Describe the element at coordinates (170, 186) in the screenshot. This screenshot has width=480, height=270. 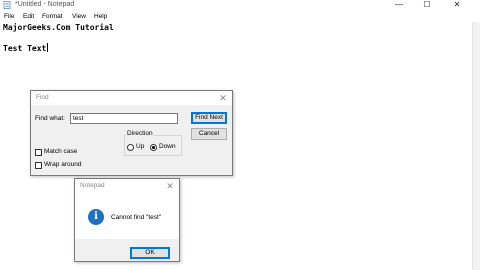
I see `message-box-close-icon: ✕` at that location.